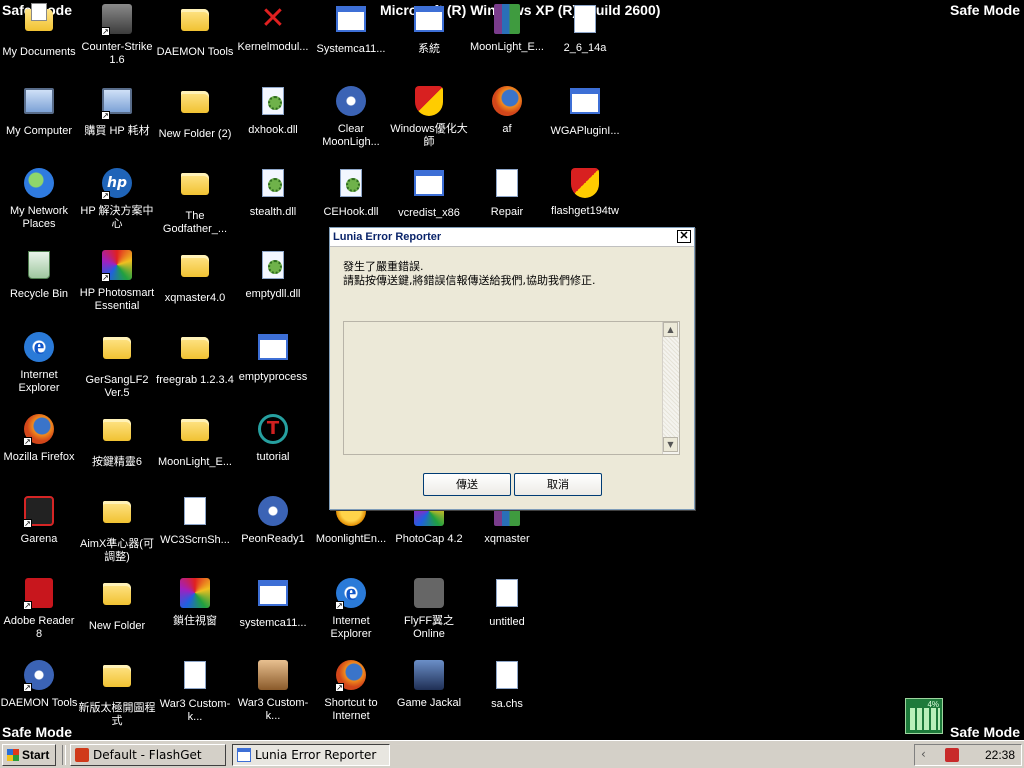 This screenshot has width=1024, height=768. Describe the element at coordinates (429, 193) in the screenshot. I see `desktop-icon: vcredist_x86` at that location.